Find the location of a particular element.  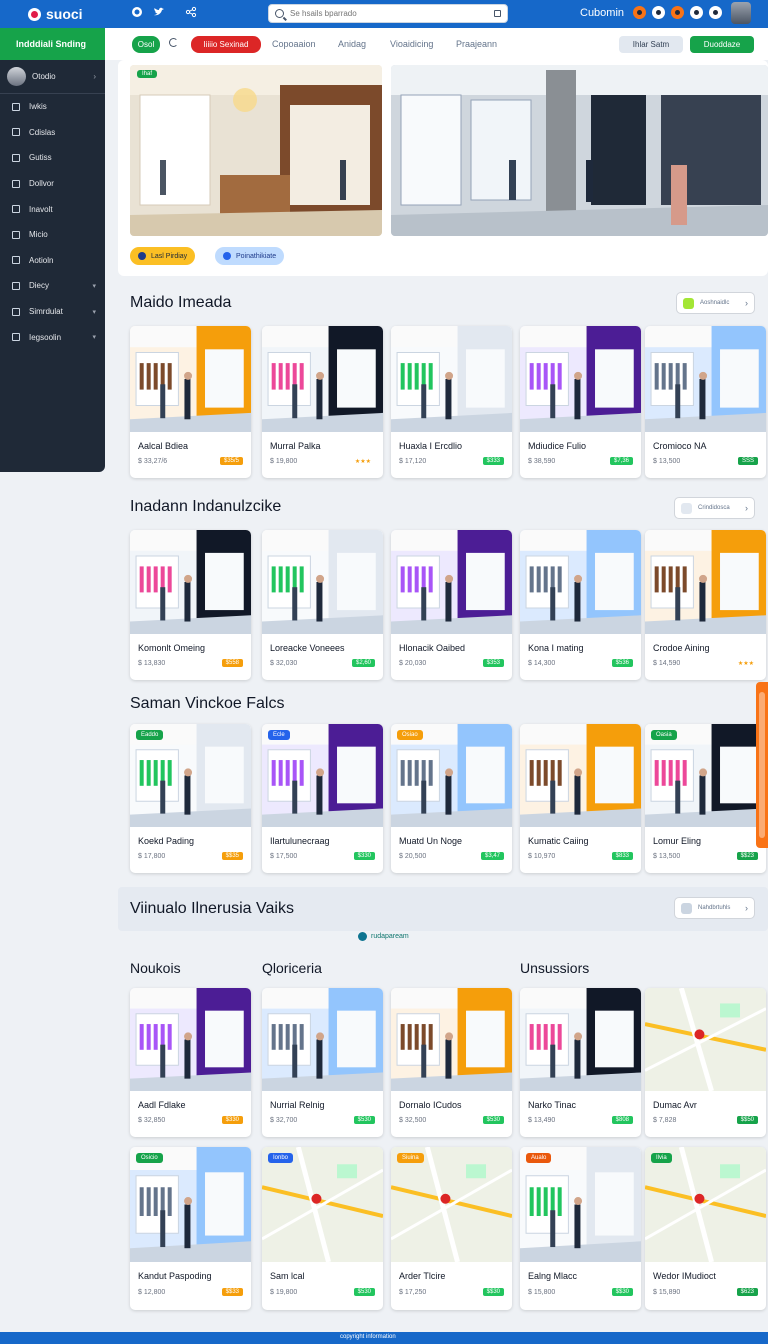

tab-3: Praajeann is located at coordinates (476, 44).